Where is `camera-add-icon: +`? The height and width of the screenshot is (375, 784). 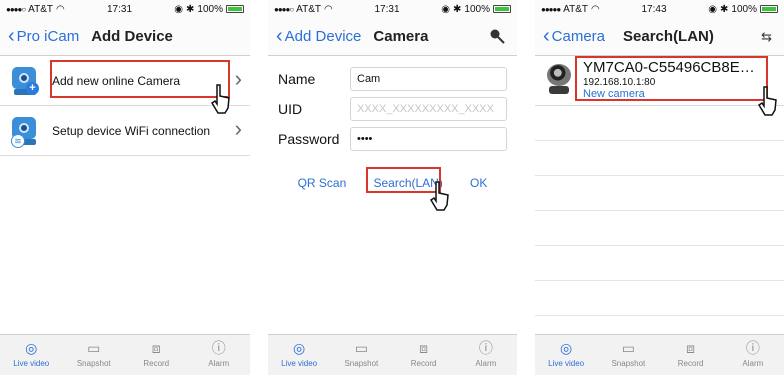
camera-add-icon: + is located at coordinates (26, 81).